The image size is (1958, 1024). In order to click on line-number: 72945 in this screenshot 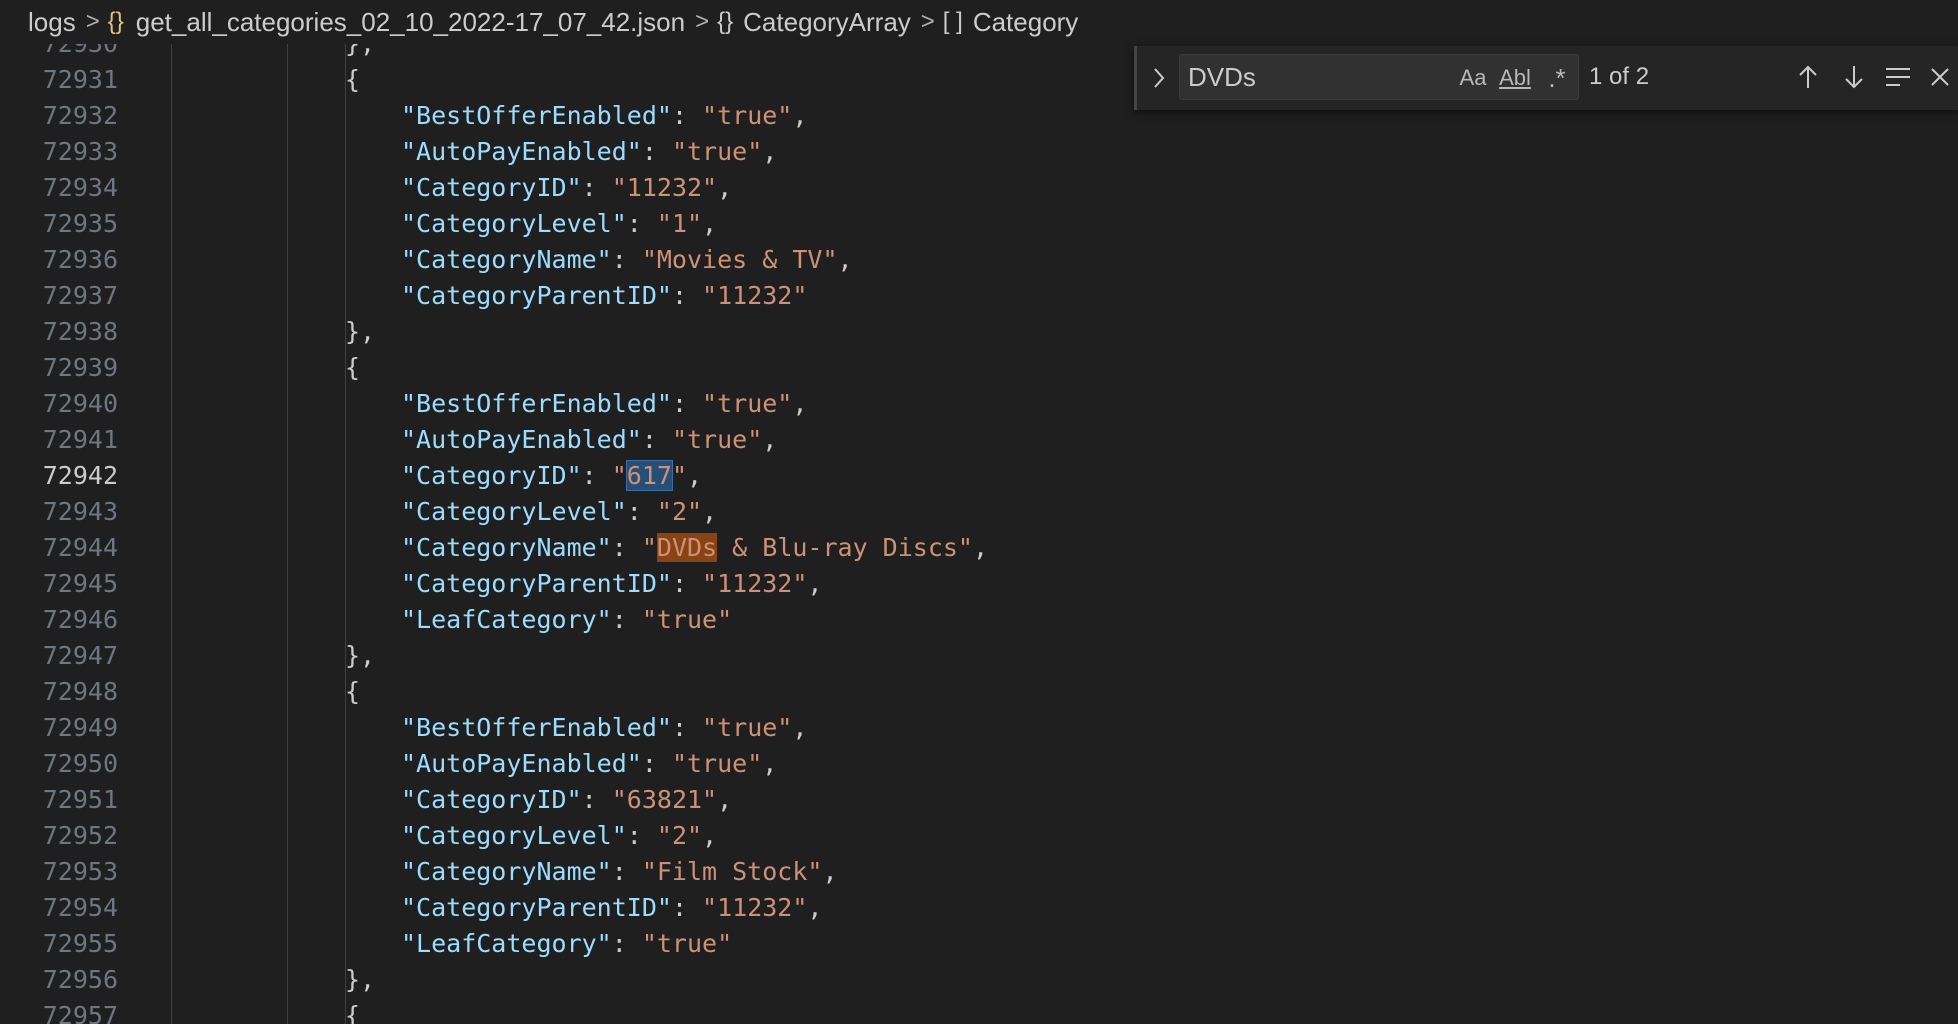, I will do `click(80, 583)`.